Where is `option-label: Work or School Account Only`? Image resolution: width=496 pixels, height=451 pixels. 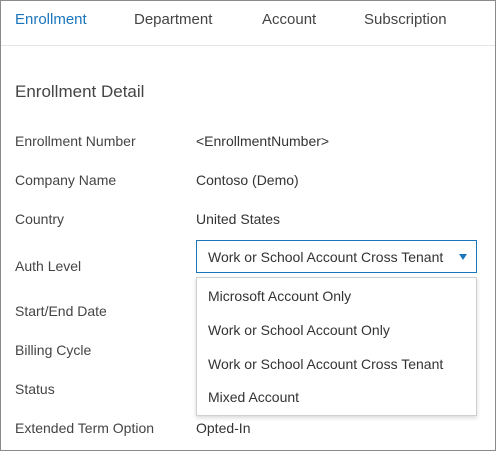 option-label: Work or School Account Only is located at coordinates (299, 330).